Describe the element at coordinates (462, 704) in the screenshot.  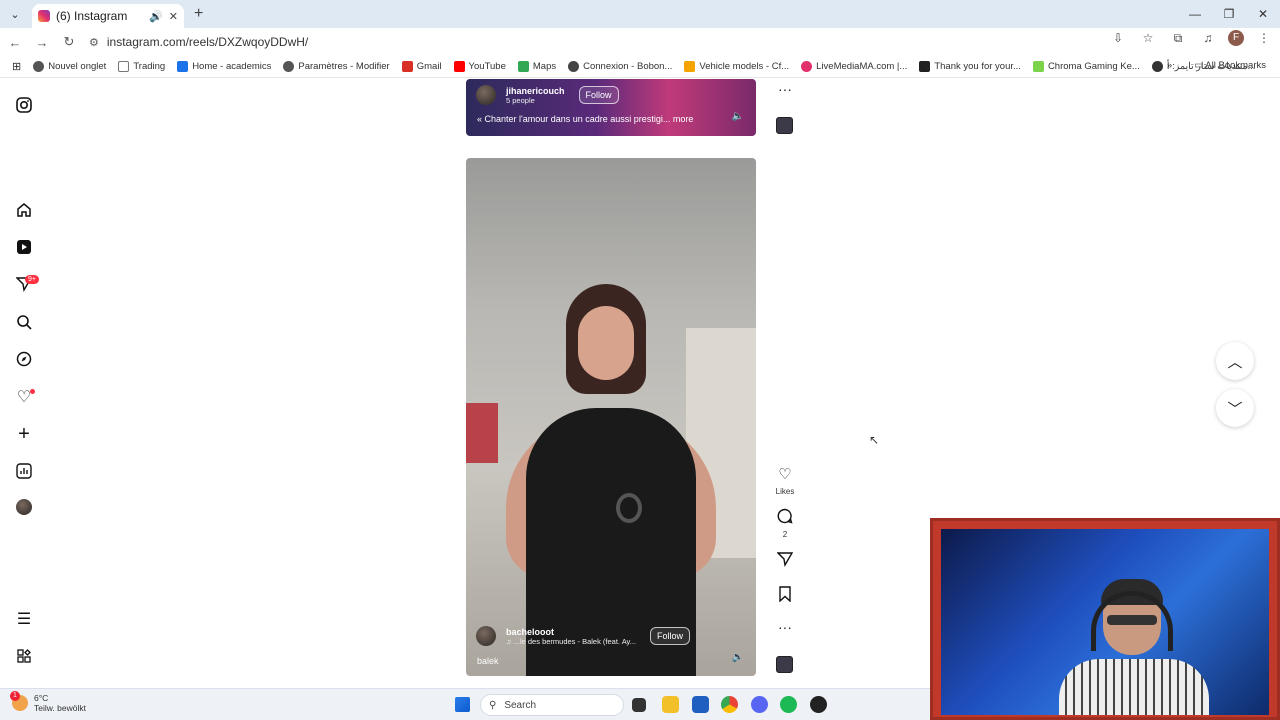
I see `windows-start-icon` at that location.